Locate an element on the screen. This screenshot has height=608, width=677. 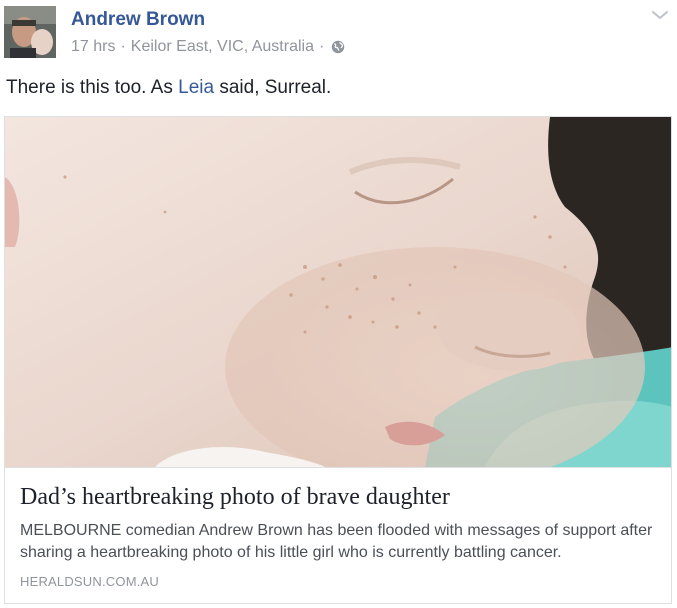
avatar is located at coordinates (30, 32).